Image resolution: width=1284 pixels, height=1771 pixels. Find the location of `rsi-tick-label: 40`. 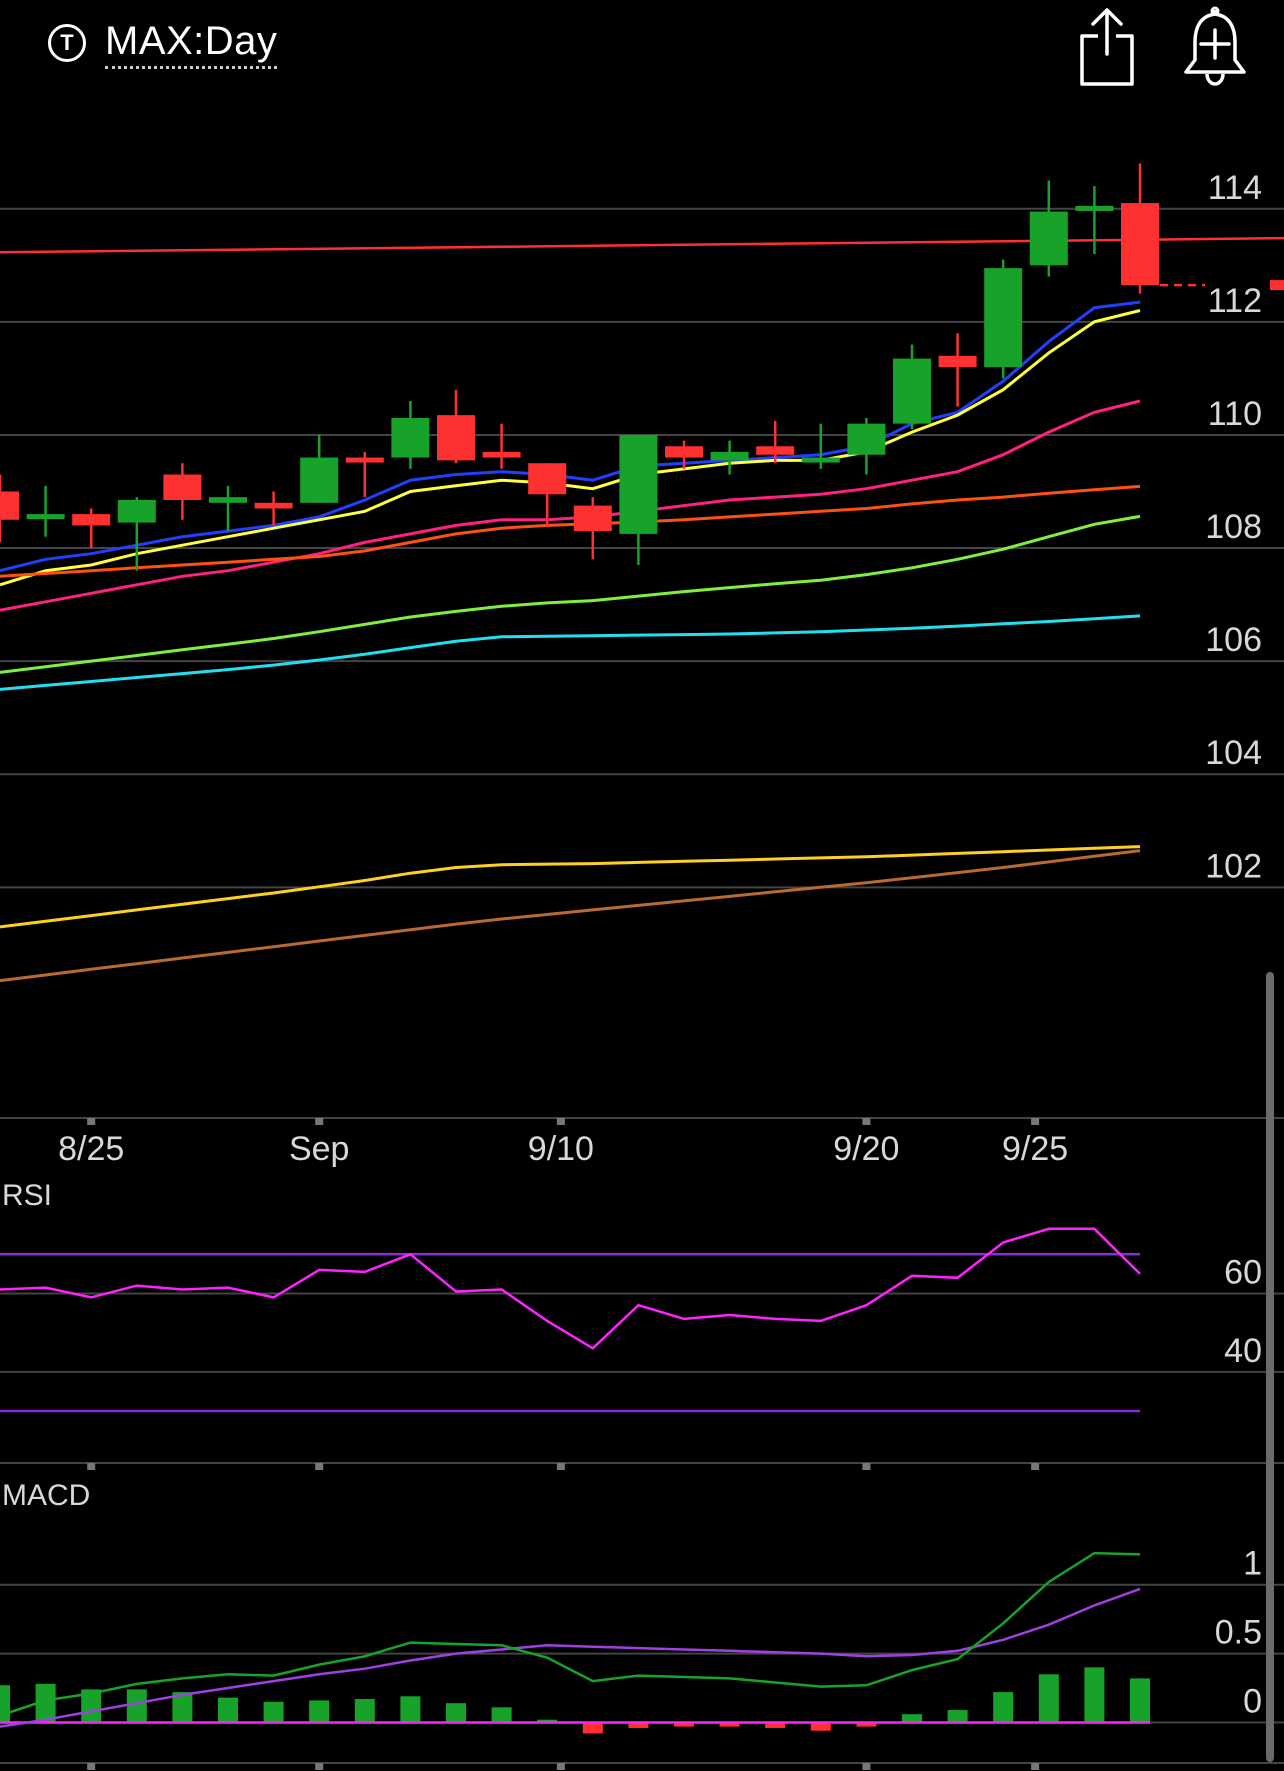

rsi-tick-label: 40 is located at coordinates (1243, 1351).